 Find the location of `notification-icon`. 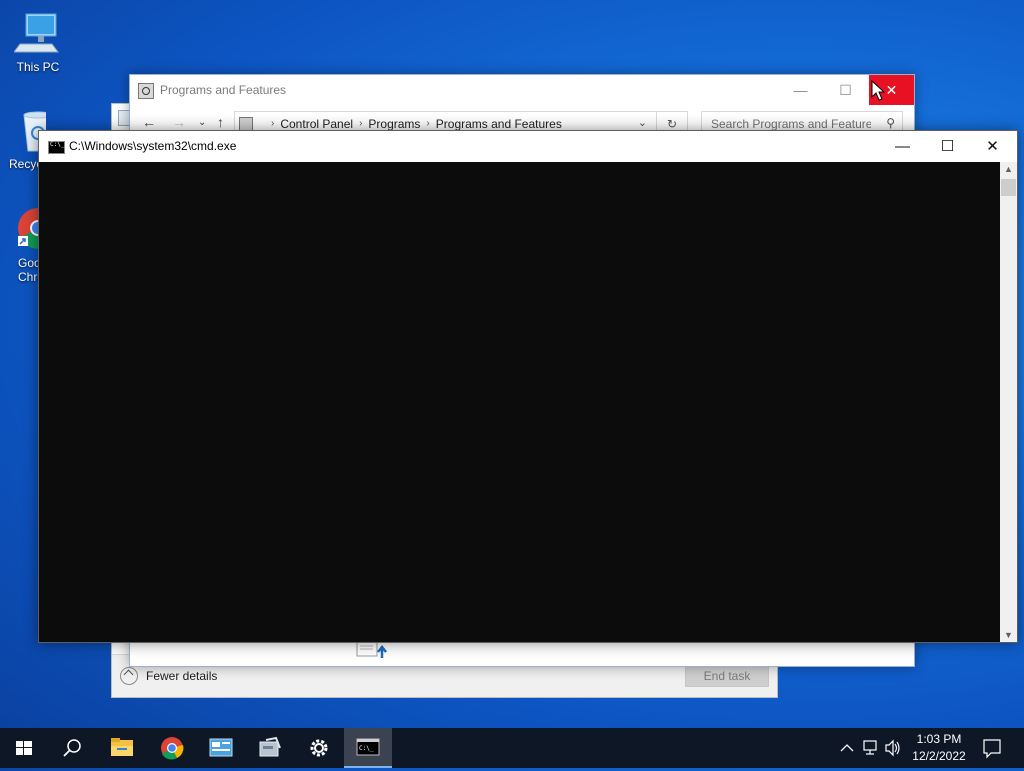

notification-icon is located at coordinates (992, 749).